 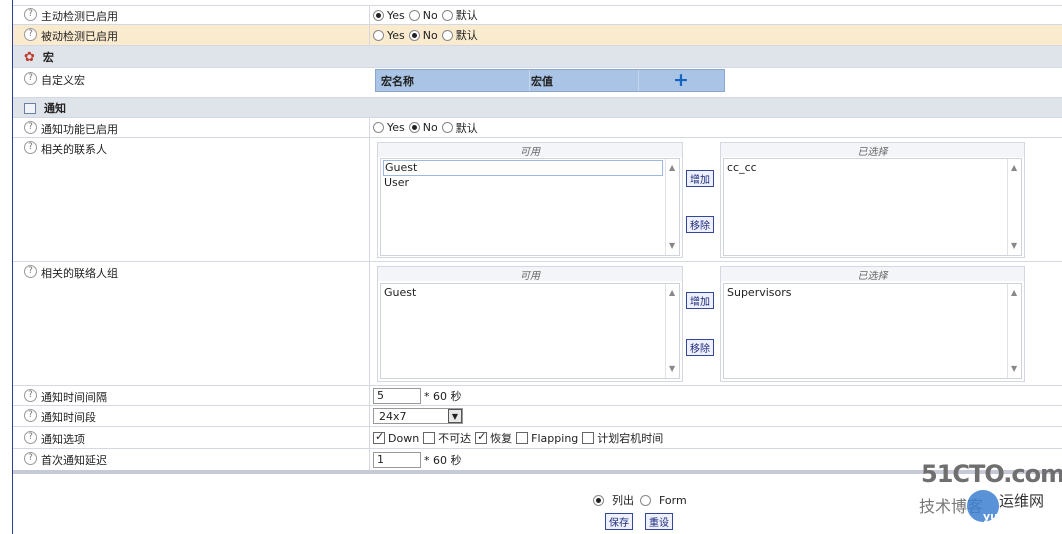 I want to click on active-no-radio, so click(x=414, y=15).